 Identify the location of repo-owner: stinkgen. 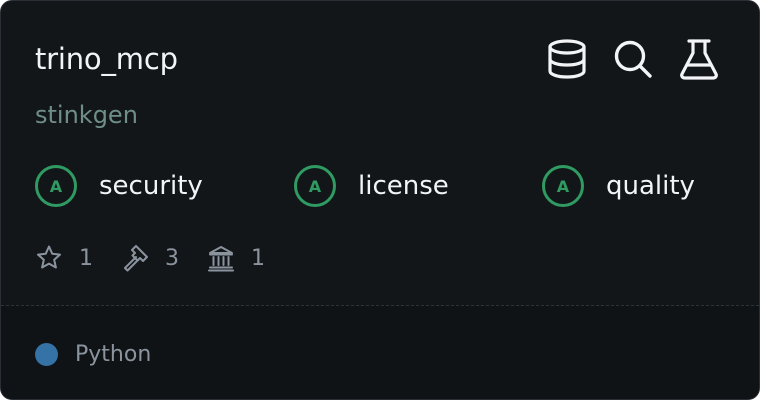
(86, 115).